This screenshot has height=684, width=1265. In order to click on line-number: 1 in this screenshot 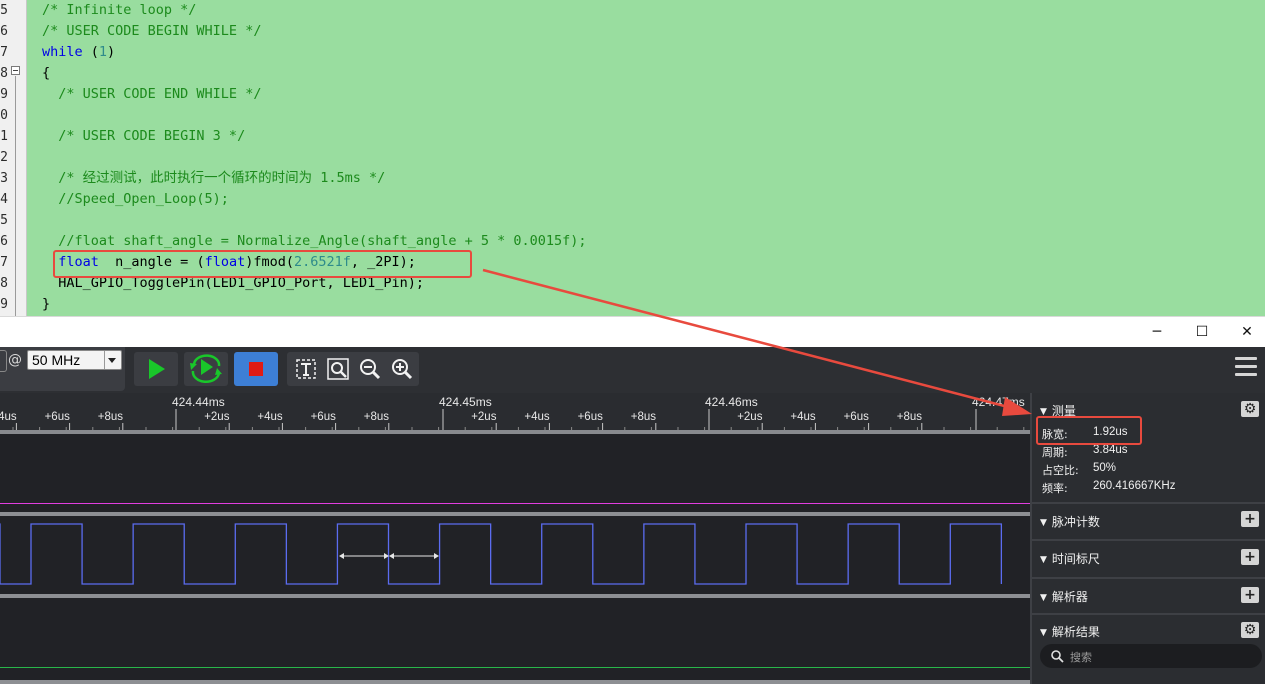, I will do `click(4, 136)`.